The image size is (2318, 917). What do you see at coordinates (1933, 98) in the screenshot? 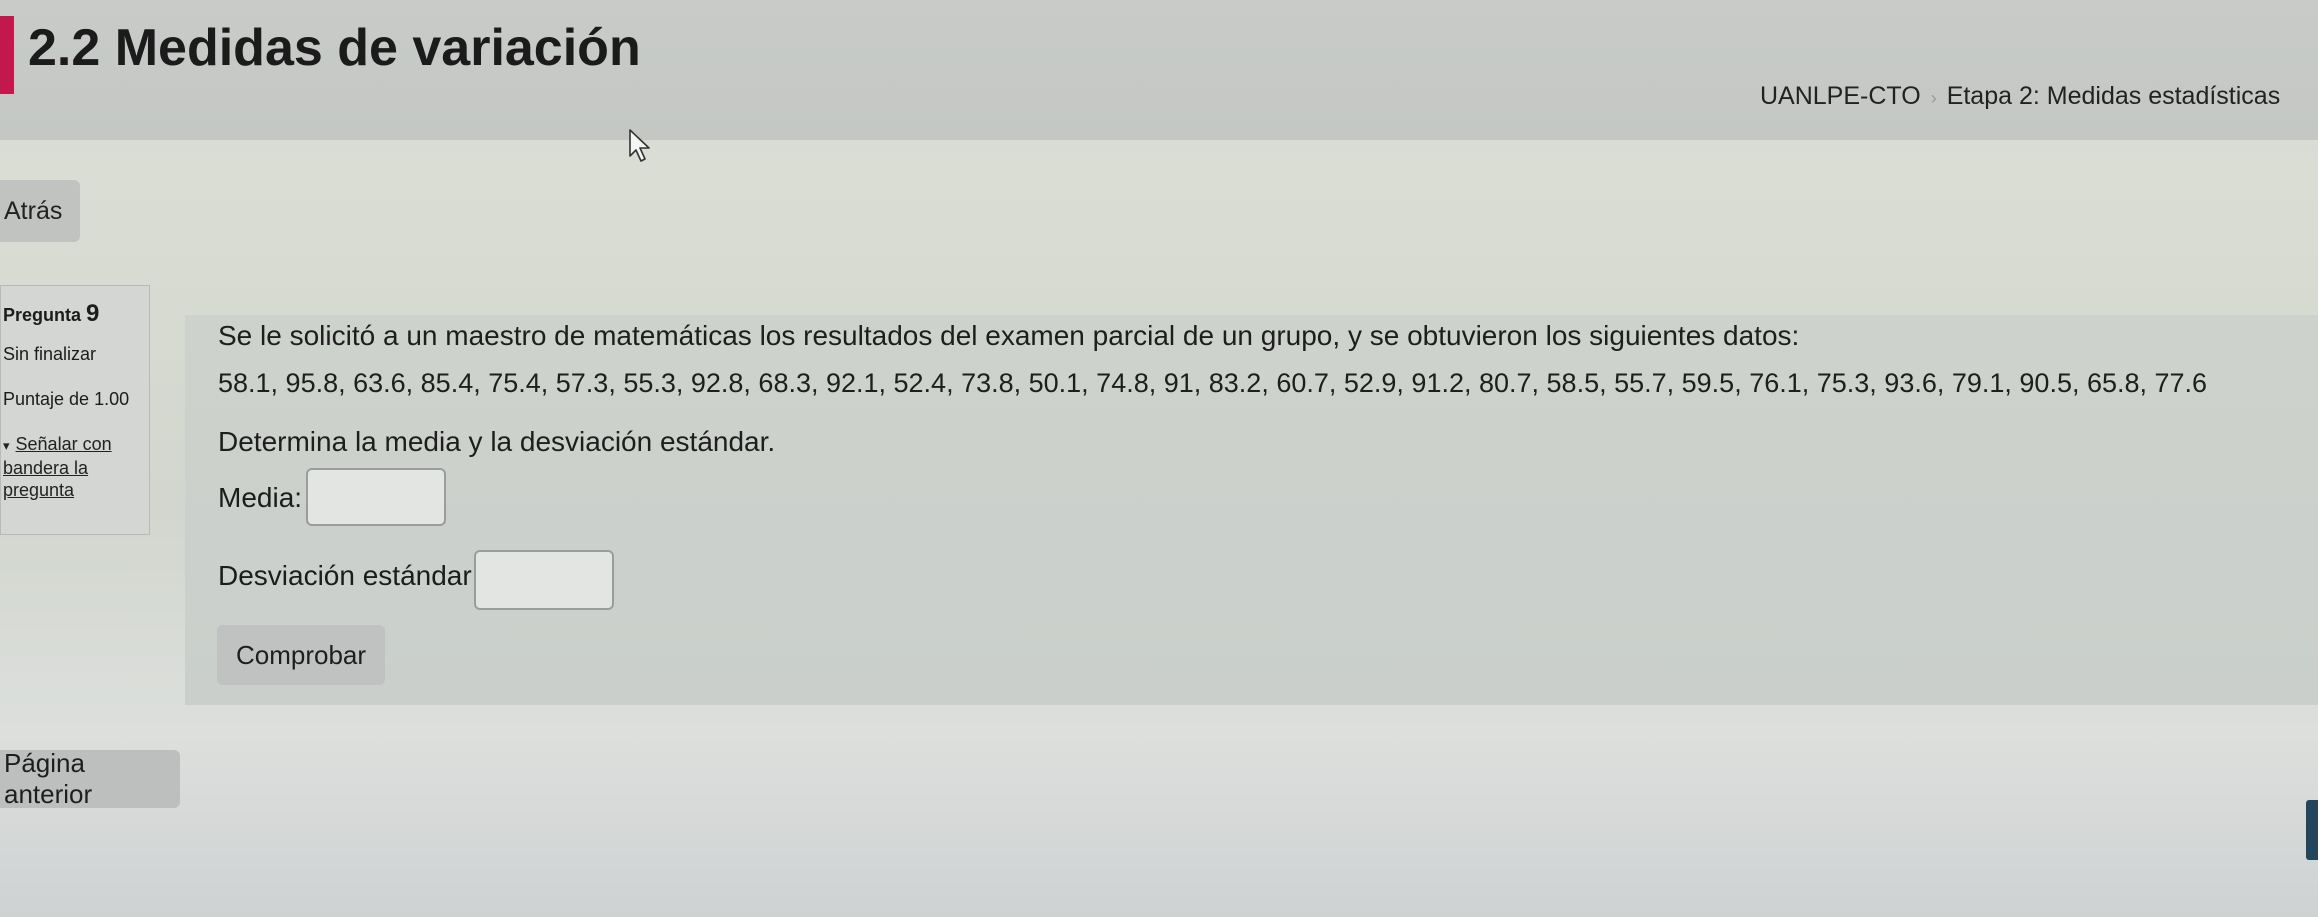
I see `chevron-right-icon: ›` at bounding box center [1933, 98].